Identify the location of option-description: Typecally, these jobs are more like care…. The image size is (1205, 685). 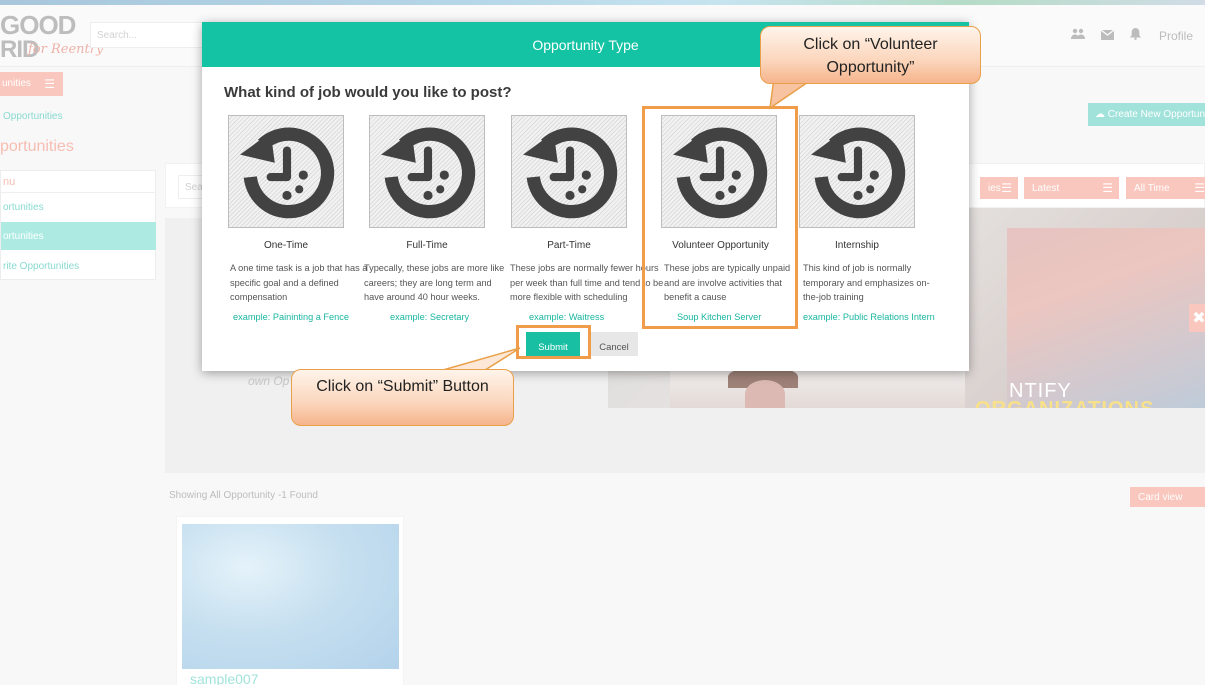
(434, 282).